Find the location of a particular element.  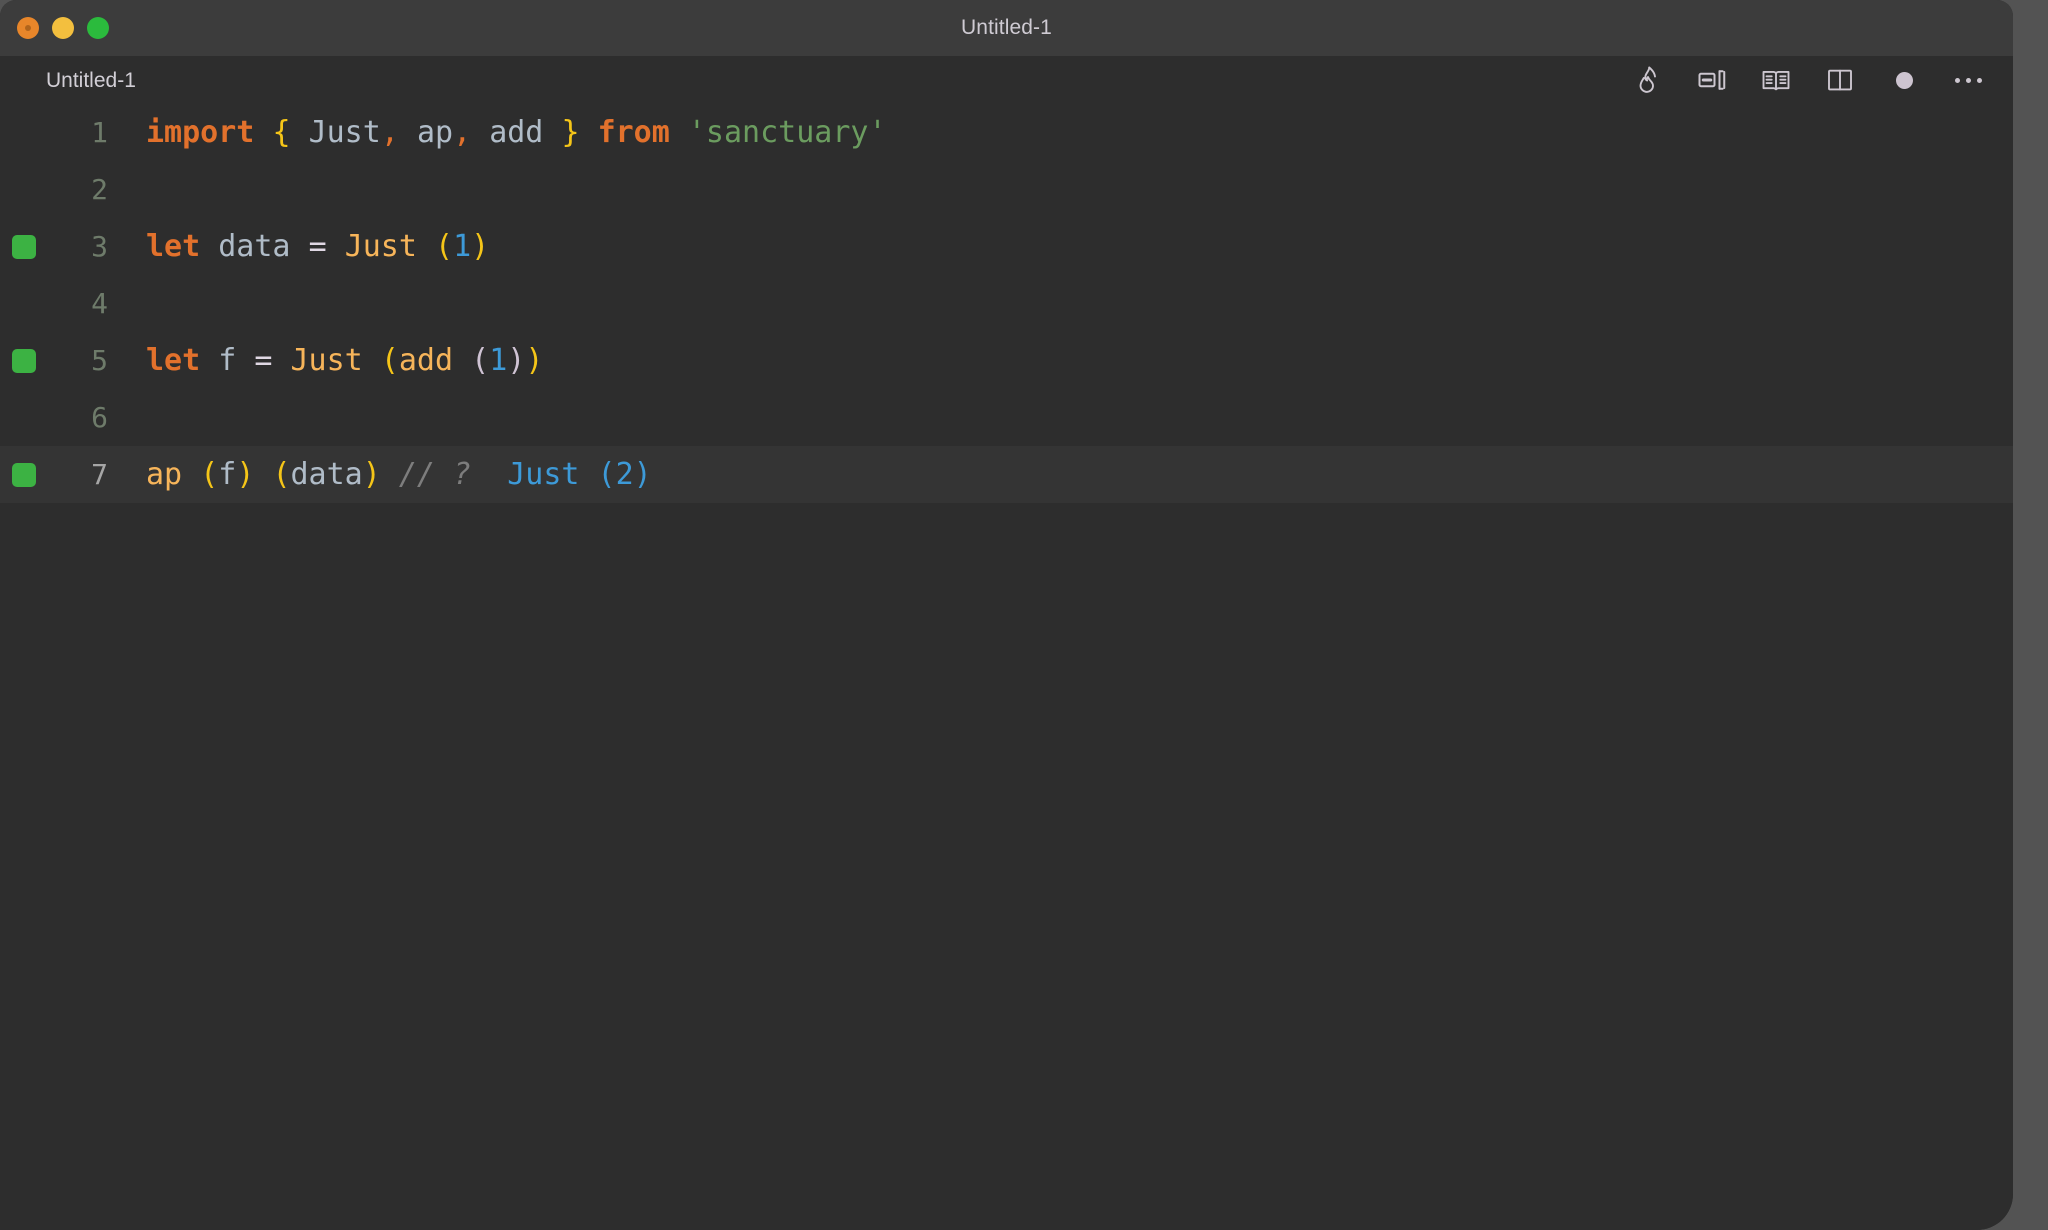

line-number: 4 is located at coordinates (99, 303).